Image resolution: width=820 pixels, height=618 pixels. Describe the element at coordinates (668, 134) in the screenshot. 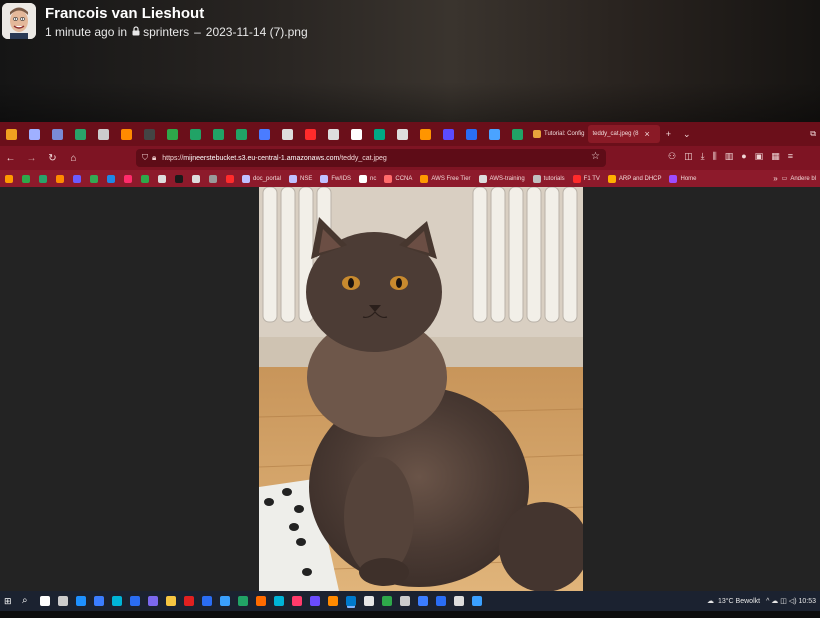

I see `new-tab-button: +` at that location.